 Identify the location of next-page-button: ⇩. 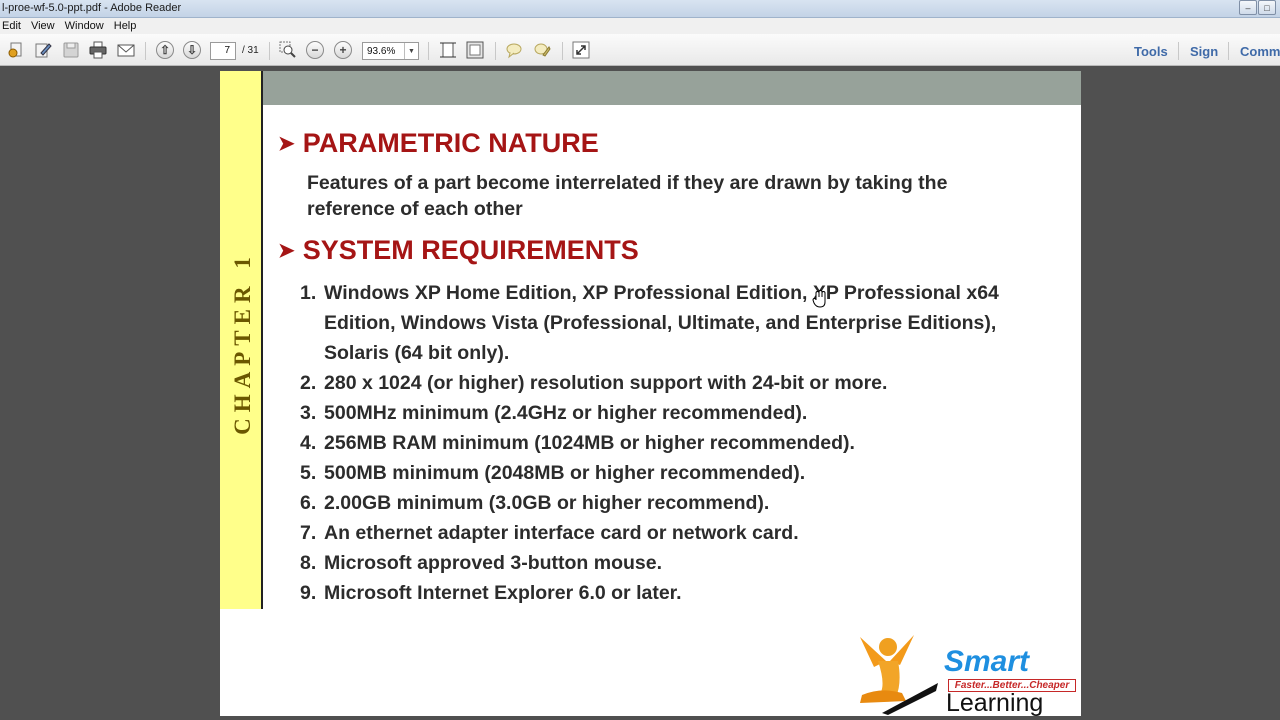
(192, 50).